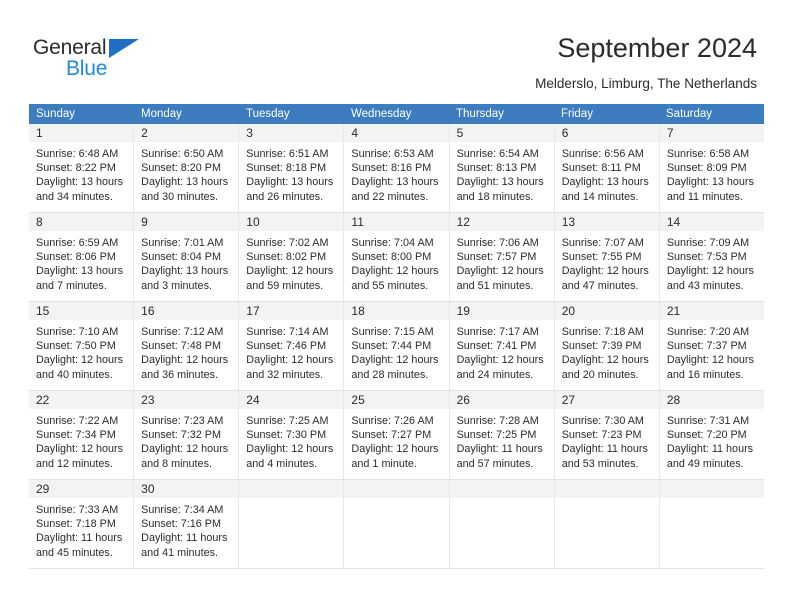  What do you see at coordinates (81, 311) in the screenshot?
I see `day-number-band: 15` at bounding box center [81, 311].